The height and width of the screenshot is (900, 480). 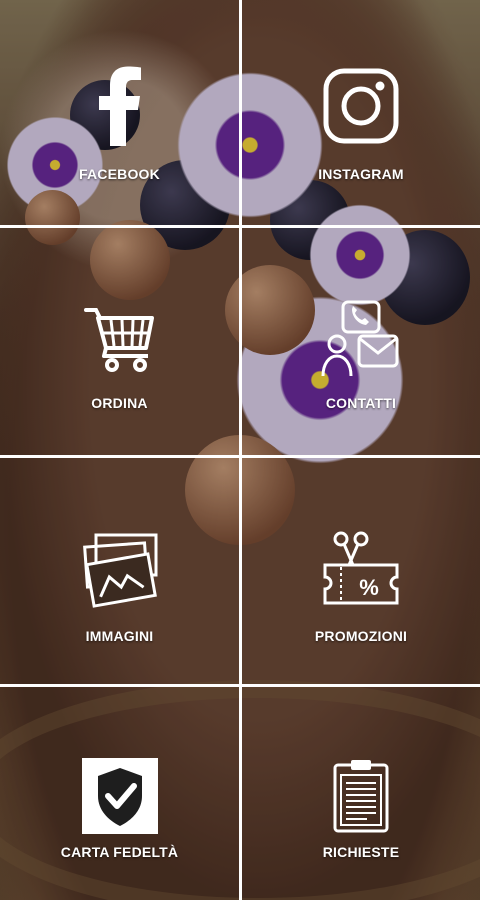 I want to click on loyalty-card-shield-icon, so click(x=119, y=796).